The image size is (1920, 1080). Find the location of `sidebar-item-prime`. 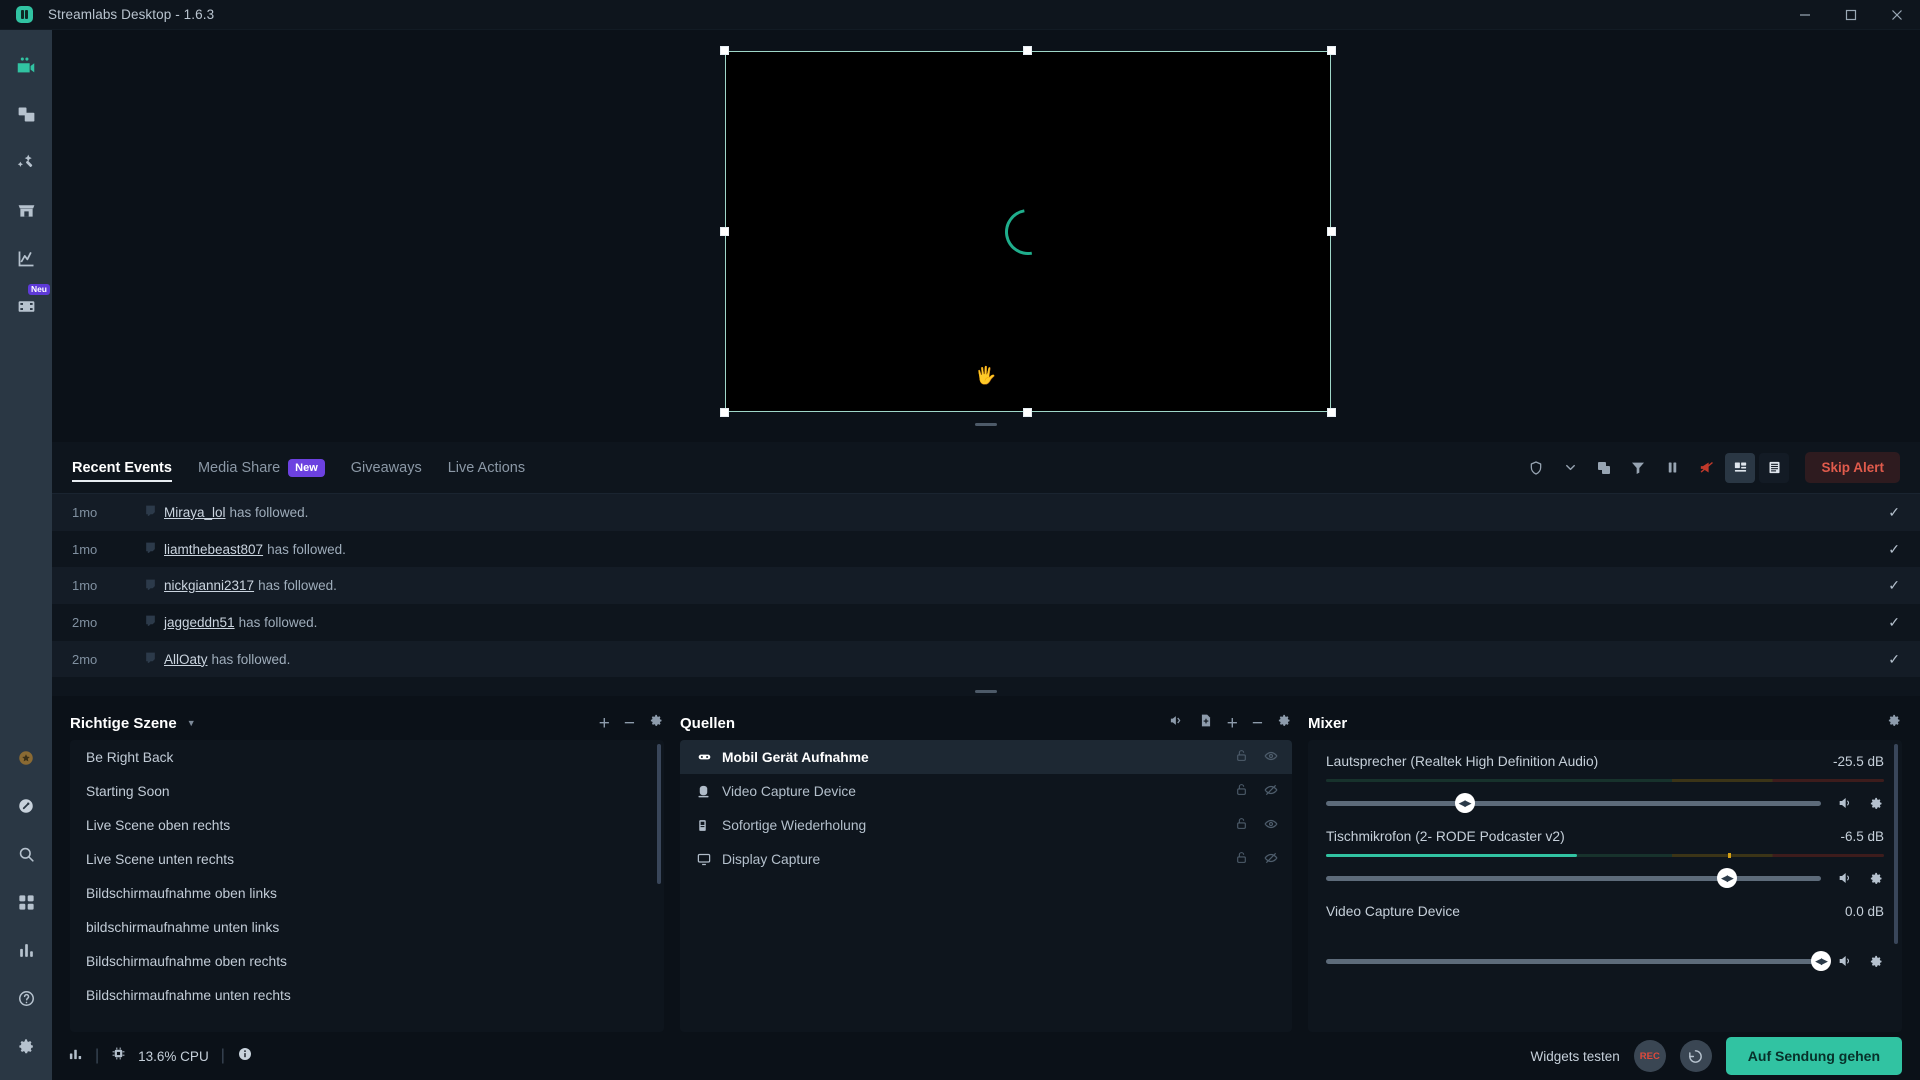

sidebar-item-prime is located at coordinates (26, 758).